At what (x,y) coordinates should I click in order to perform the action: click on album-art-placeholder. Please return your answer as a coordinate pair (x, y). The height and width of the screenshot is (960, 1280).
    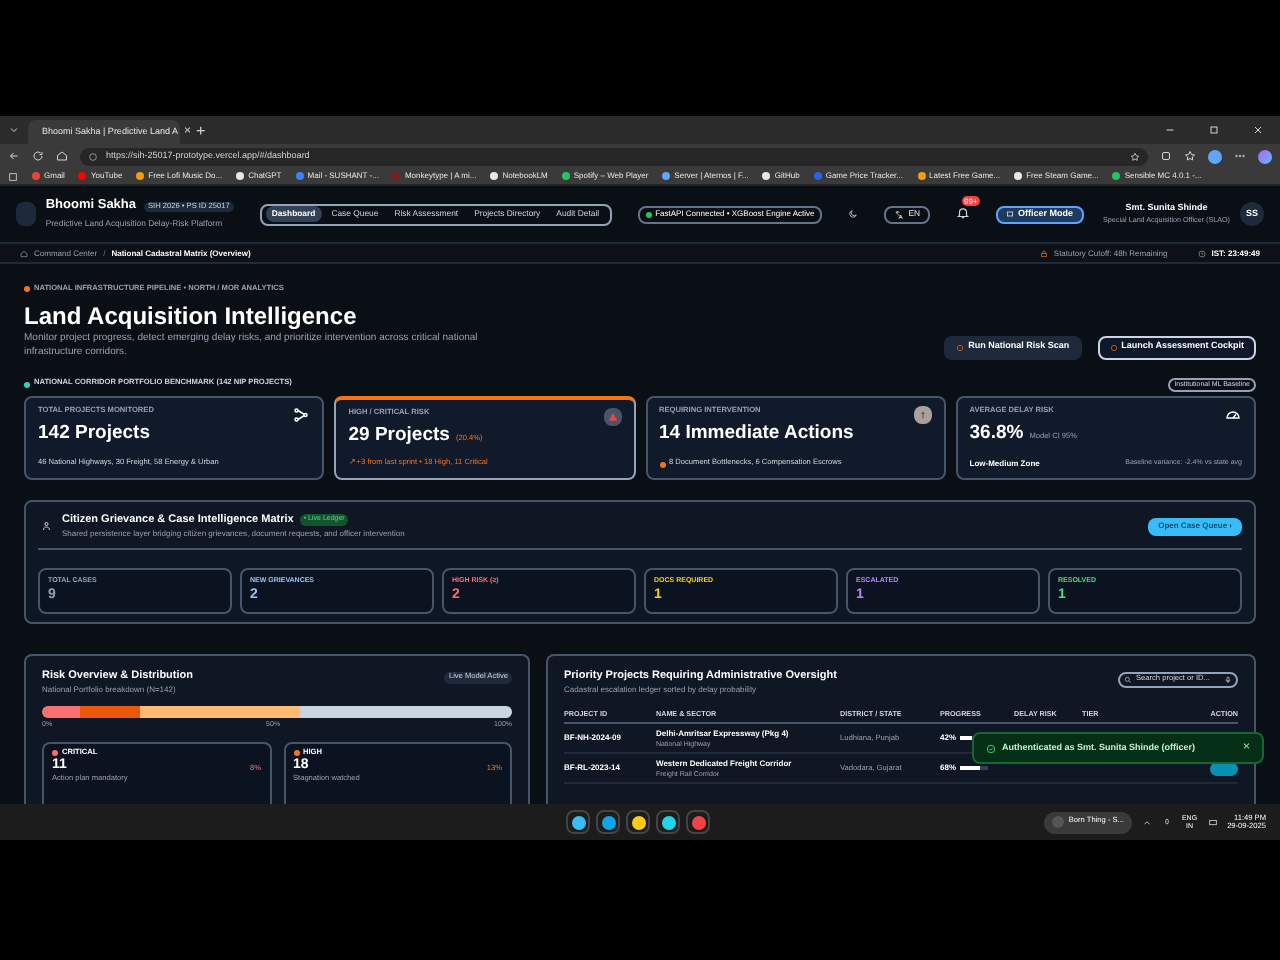
    Looking at the image, I should click on (1058, 822).